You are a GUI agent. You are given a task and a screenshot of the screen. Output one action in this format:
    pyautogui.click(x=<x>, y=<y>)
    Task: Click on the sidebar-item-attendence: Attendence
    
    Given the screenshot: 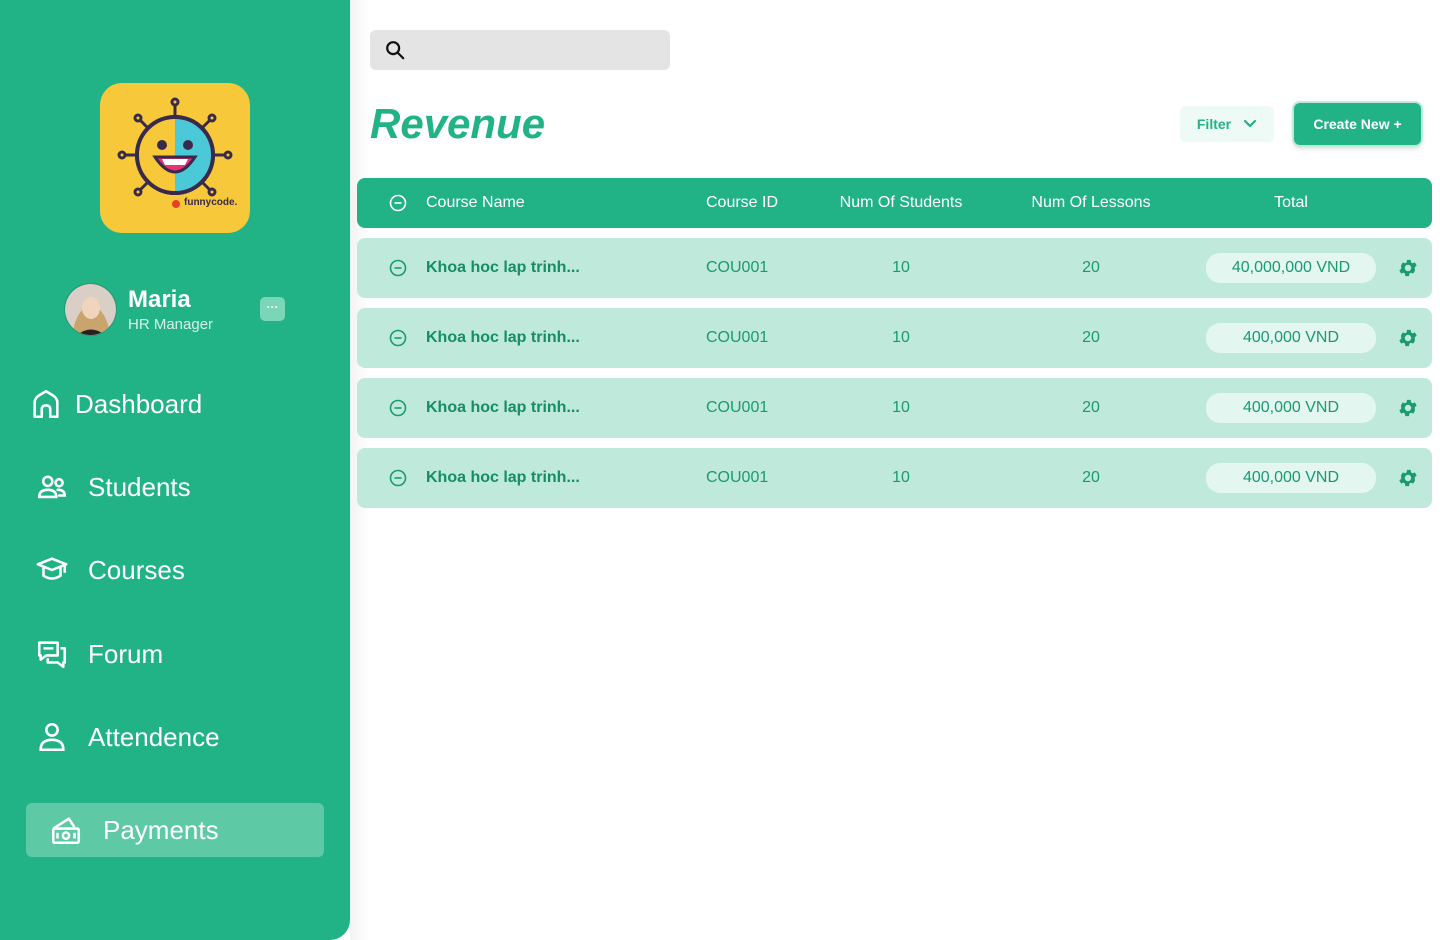 What is the action you would take?
    pyautogui.click(x=175, y=737)
    